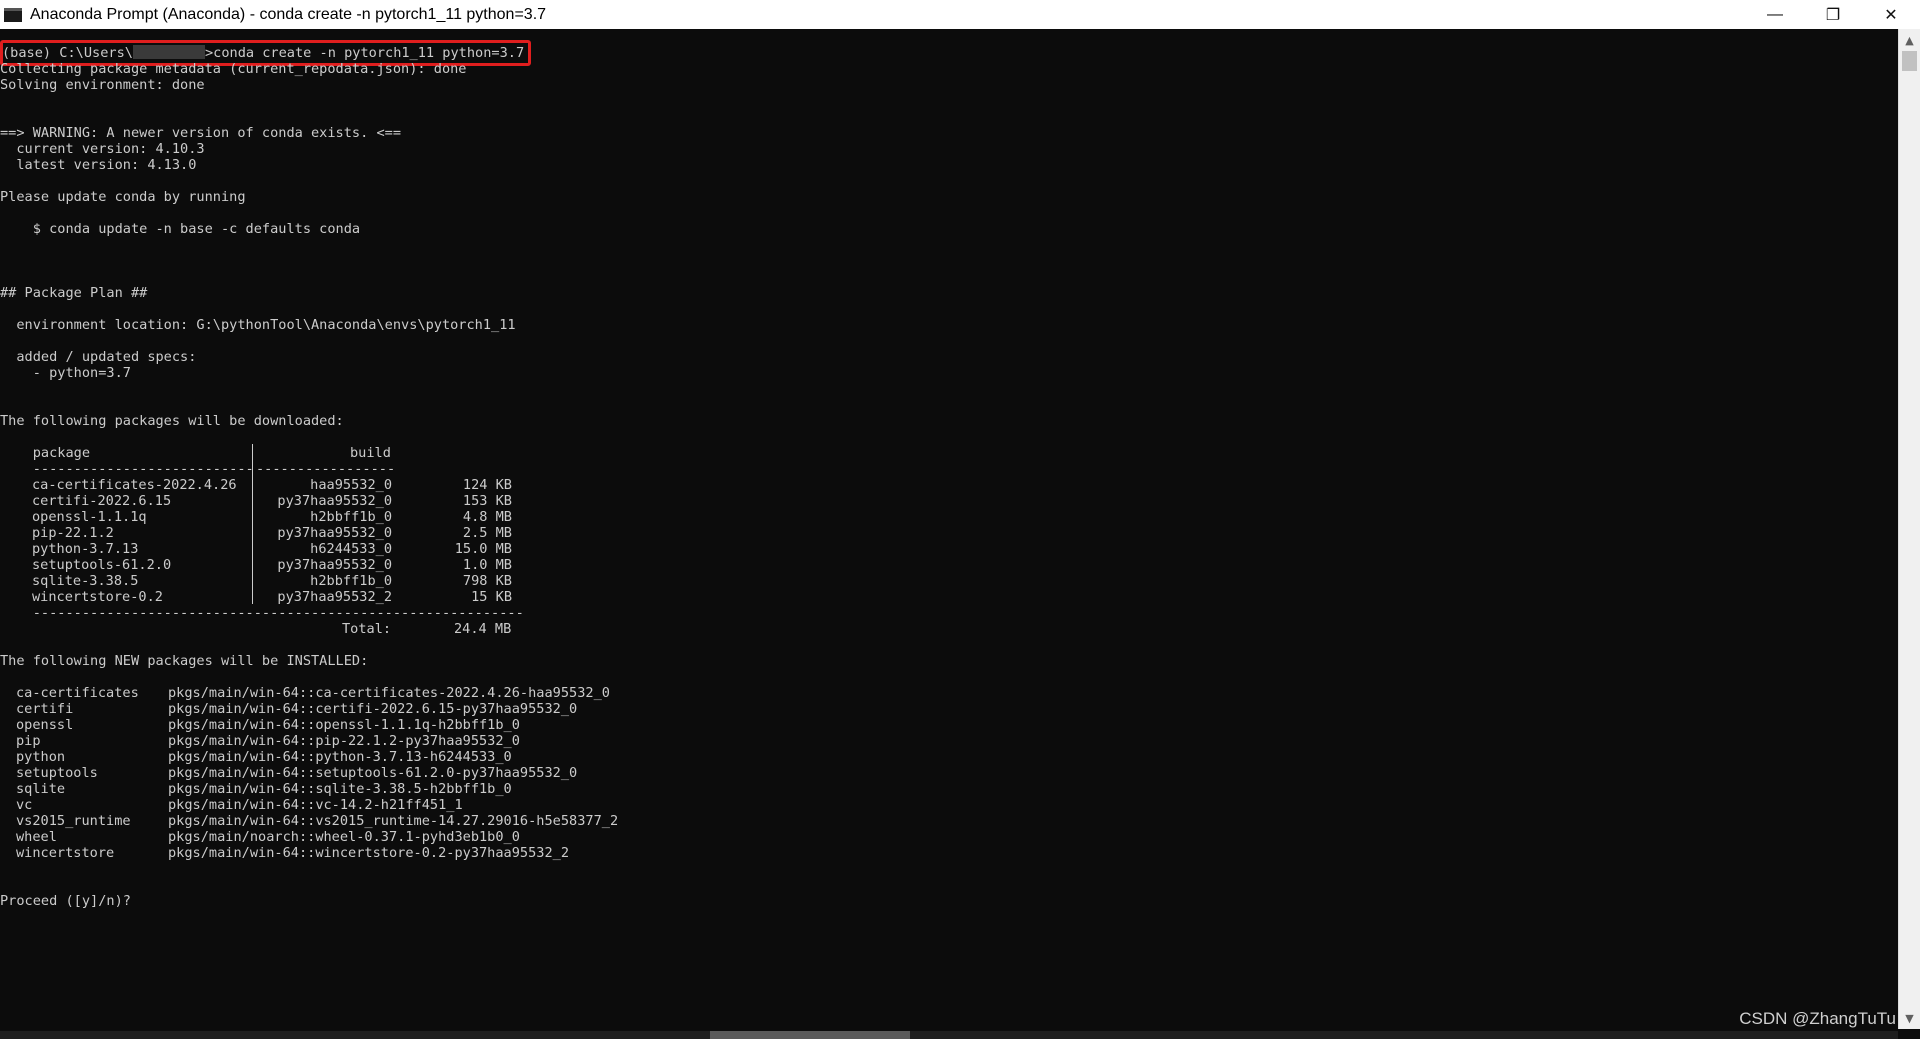 The image size is (1920, 1039). Describe the element at coordinates (102, 501) in the screenshot. I see `download-package: certifi-2022.6.15` at that location.